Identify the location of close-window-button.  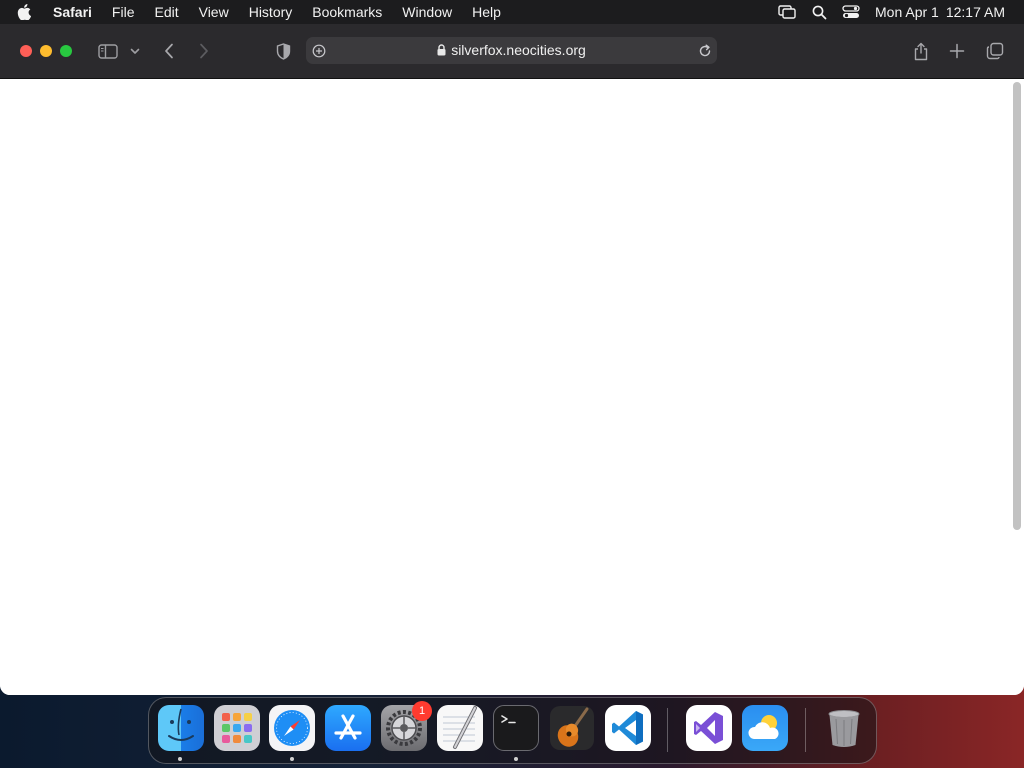
(26, 51).